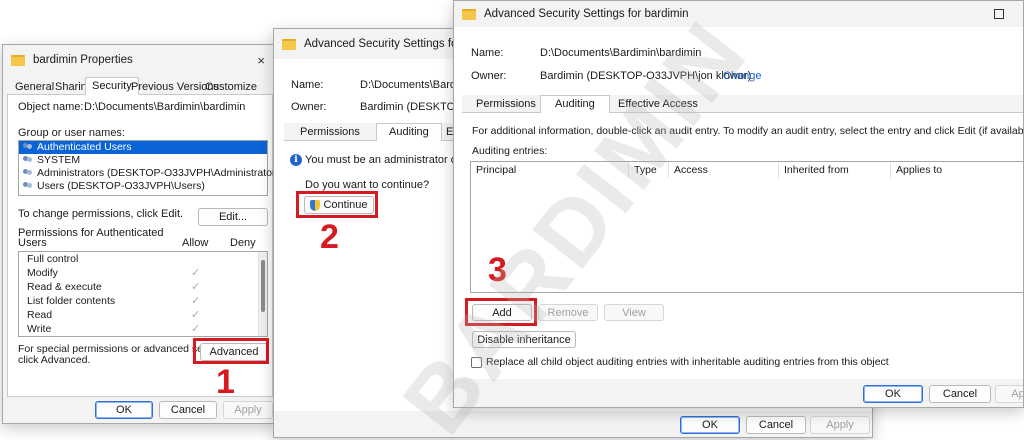  I want to click on advanced-highlight-box, so click(231, 351).